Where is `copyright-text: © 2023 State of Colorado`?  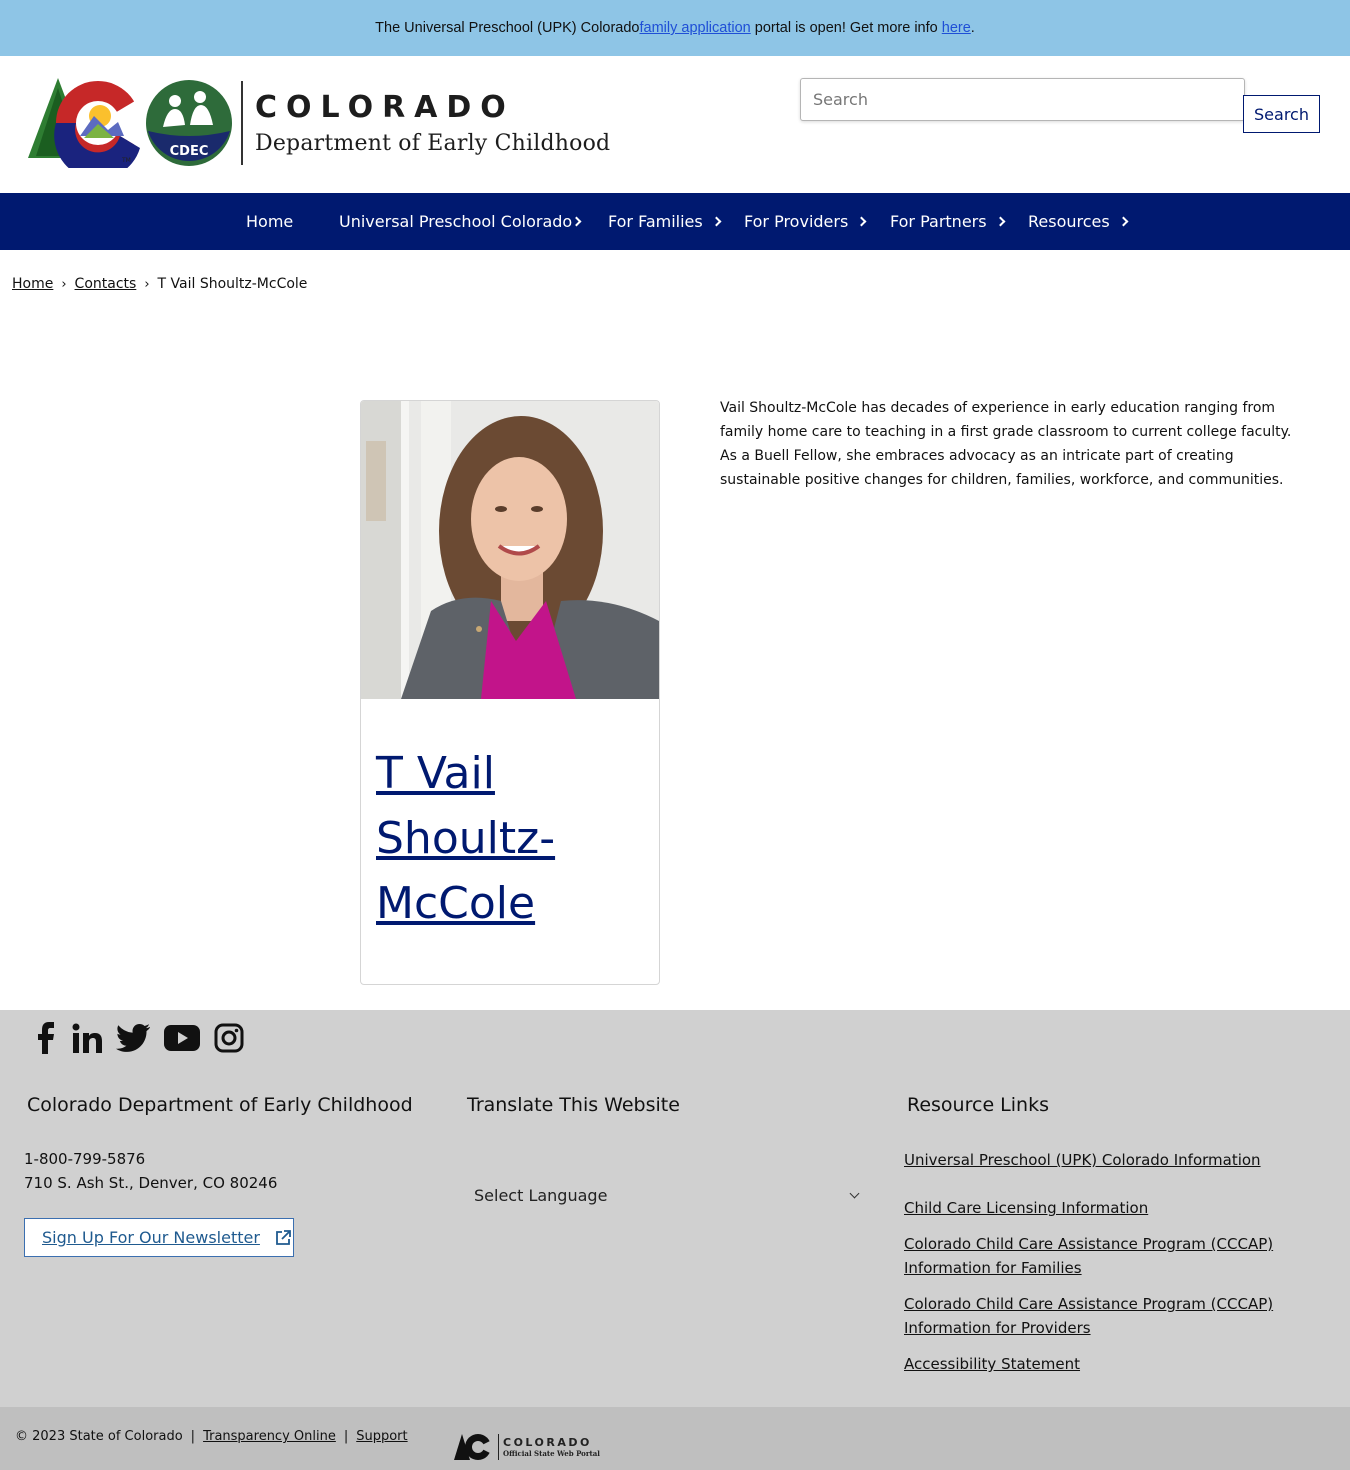
copyright-text: © 2023 State of Colorado is located at coordinates (99, 1436).